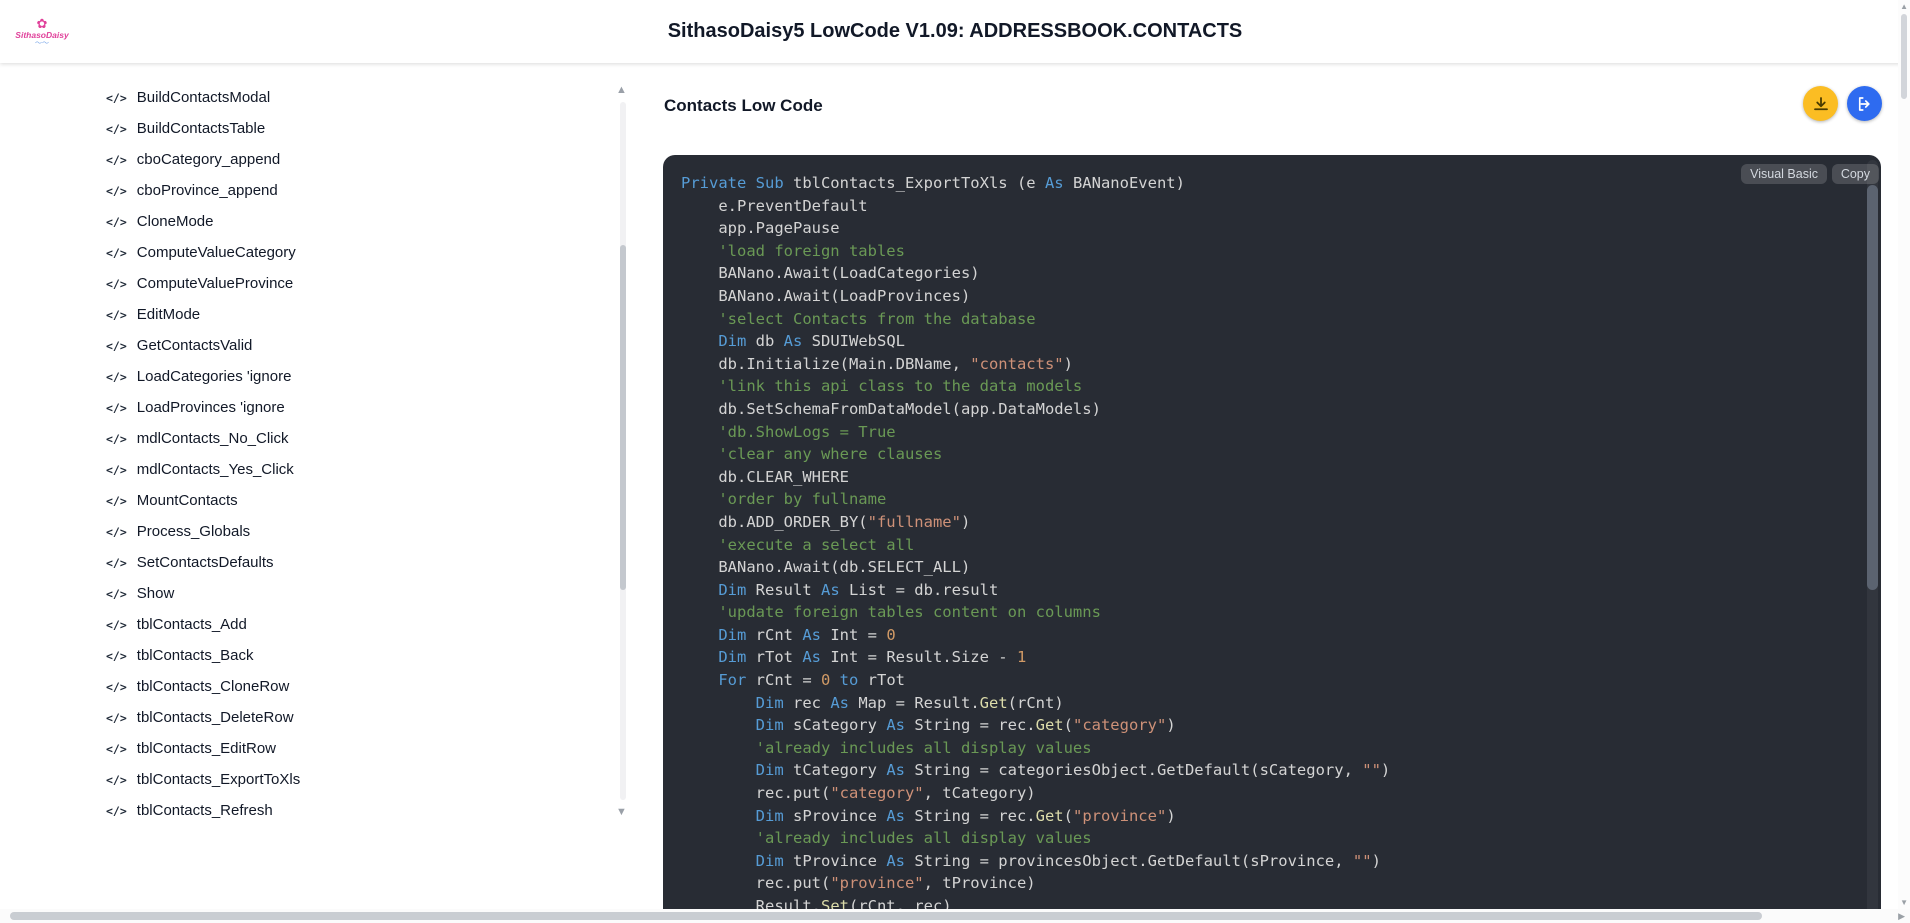 The image size is (1910, 923). What do you see at coordinates (191, 624) in the screenshot?
I see `sidebar-item-label: tblContacts_Add` at bounding box center [191, 624].